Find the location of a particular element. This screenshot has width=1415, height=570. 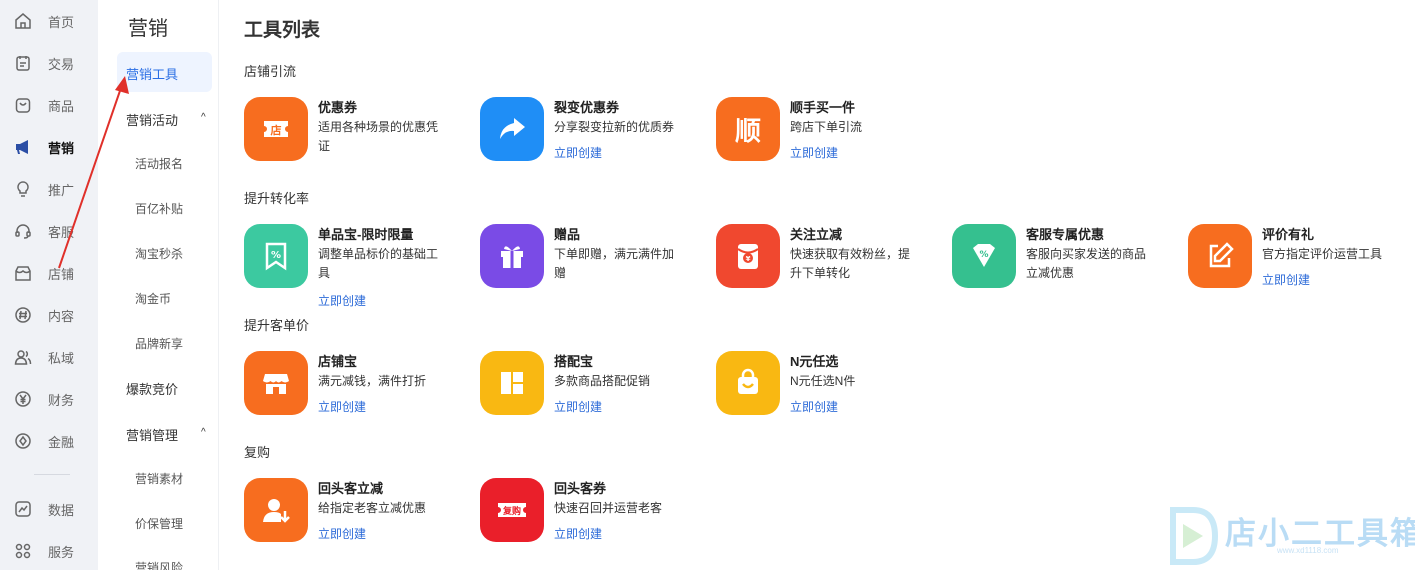

annotation-arrow is located at coordinates (93, 172).